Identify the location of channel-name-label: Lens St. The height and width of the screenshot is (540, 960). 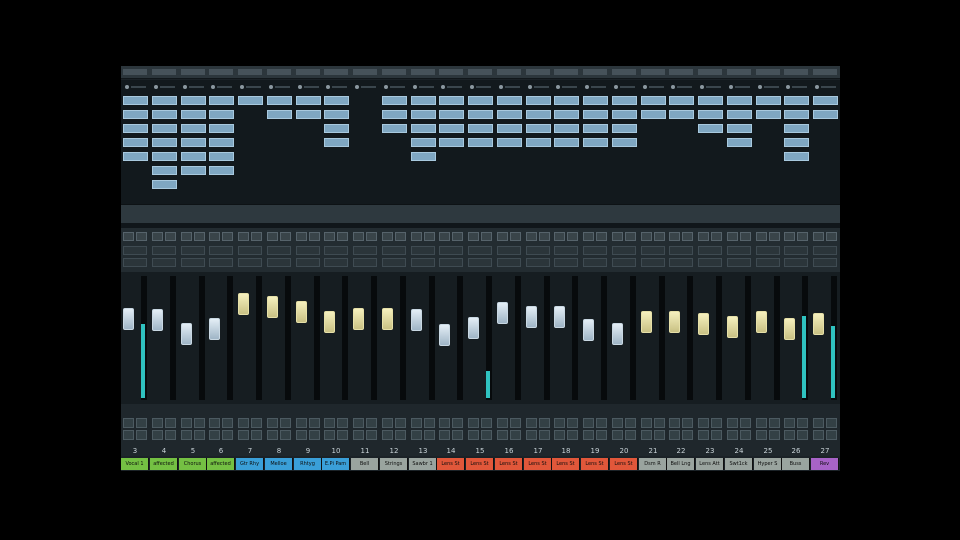
(451, 464).